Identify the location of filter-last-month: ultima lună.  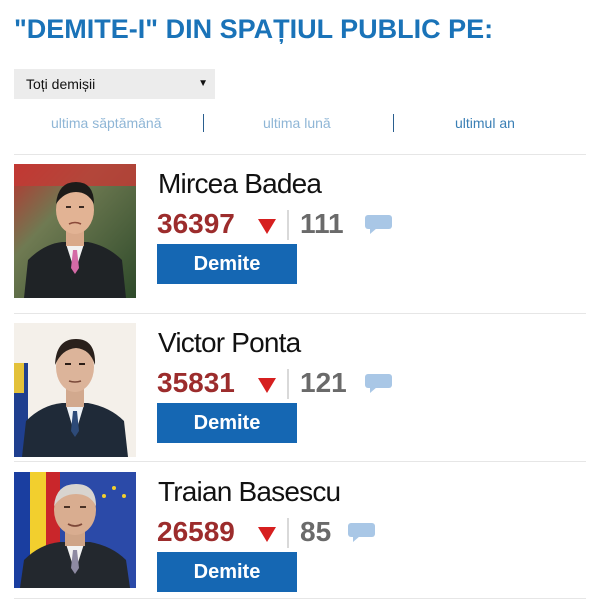
(297, 123).